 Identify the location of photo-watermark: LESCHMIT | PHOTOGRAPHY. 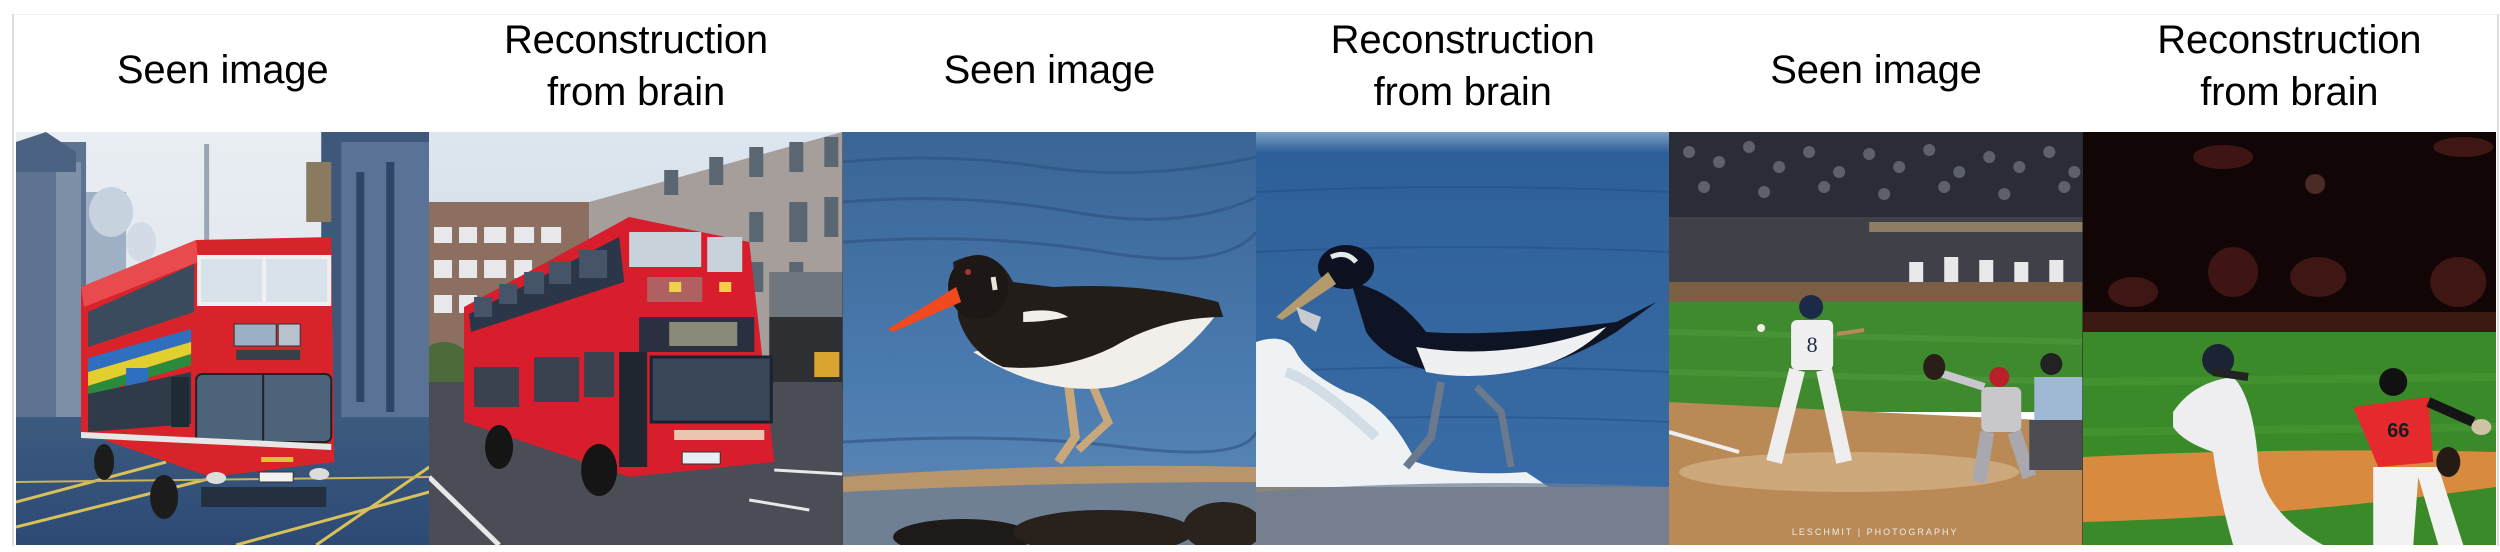
(1875, 532).